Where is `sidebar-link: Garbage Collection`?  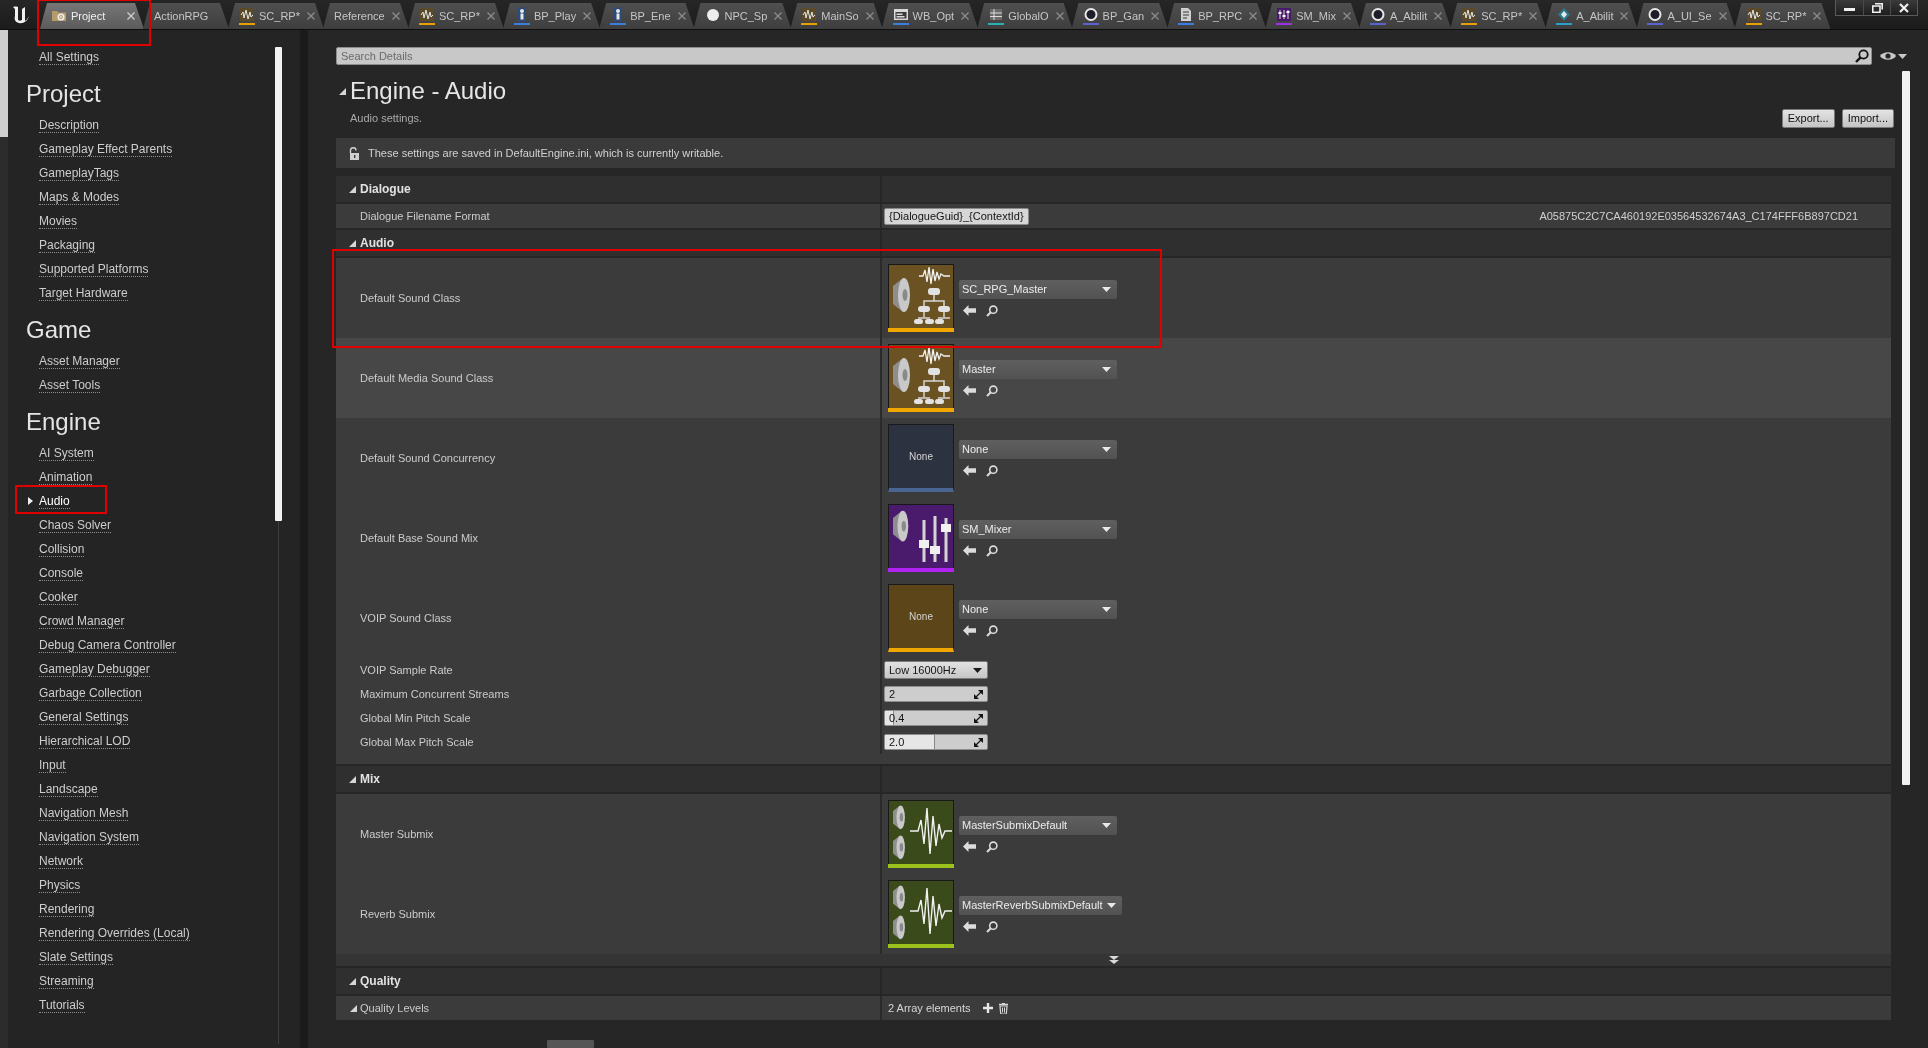 sidebar-link: Garbage Collection is located at coordinates (90, 693).